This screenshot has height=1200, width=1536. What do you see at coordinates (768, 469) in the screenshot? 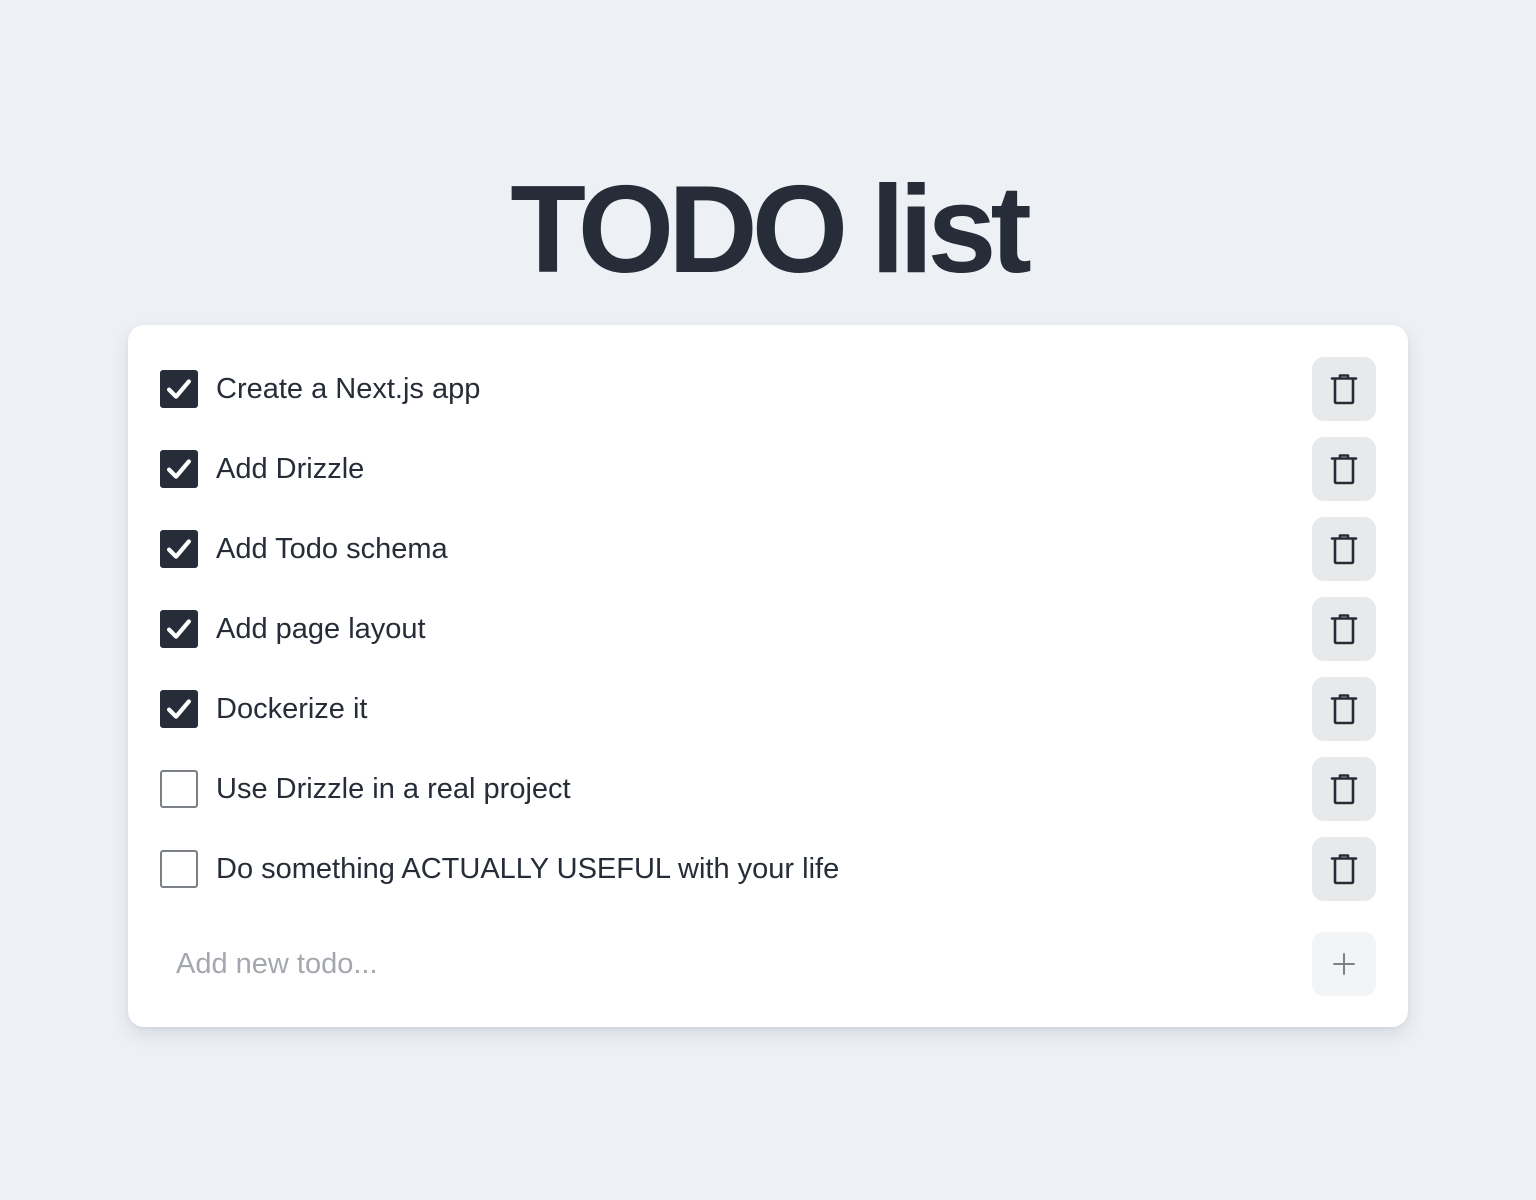
I see `todo-item: Add Drizzle` at bounding box center [768, 469].